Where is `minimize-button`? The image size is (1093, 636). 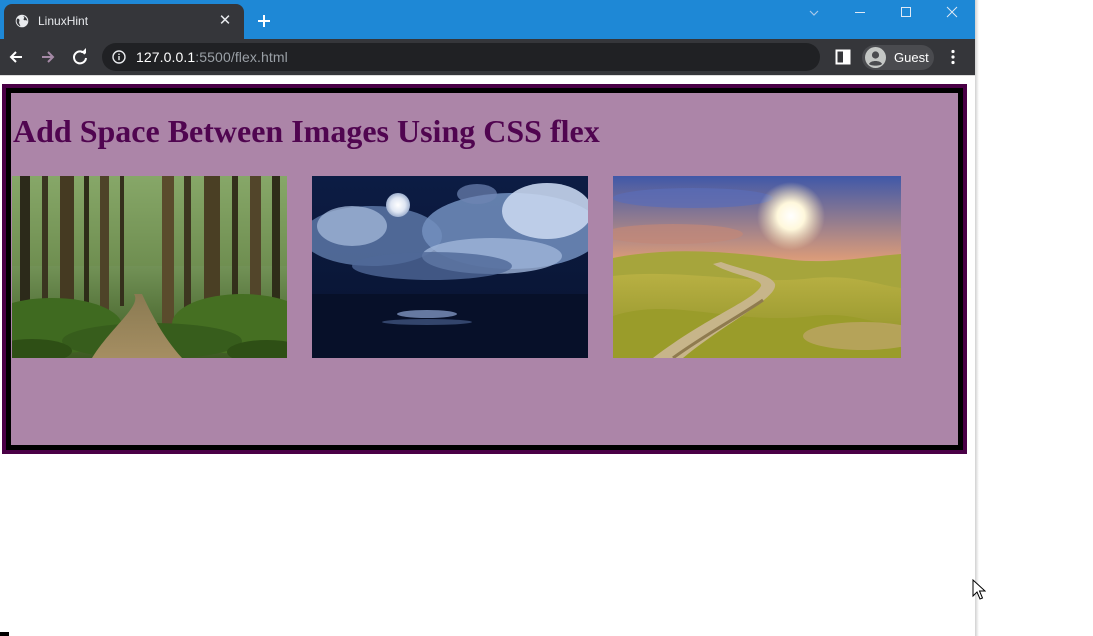 minimize-button is located at coordinates (860, 13).